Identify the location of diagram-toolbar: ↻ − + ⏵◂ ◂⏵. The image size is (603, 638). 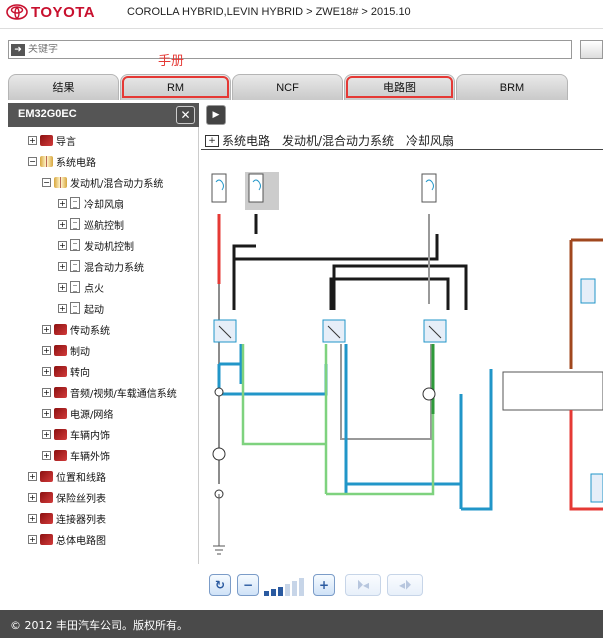
(402, 586).